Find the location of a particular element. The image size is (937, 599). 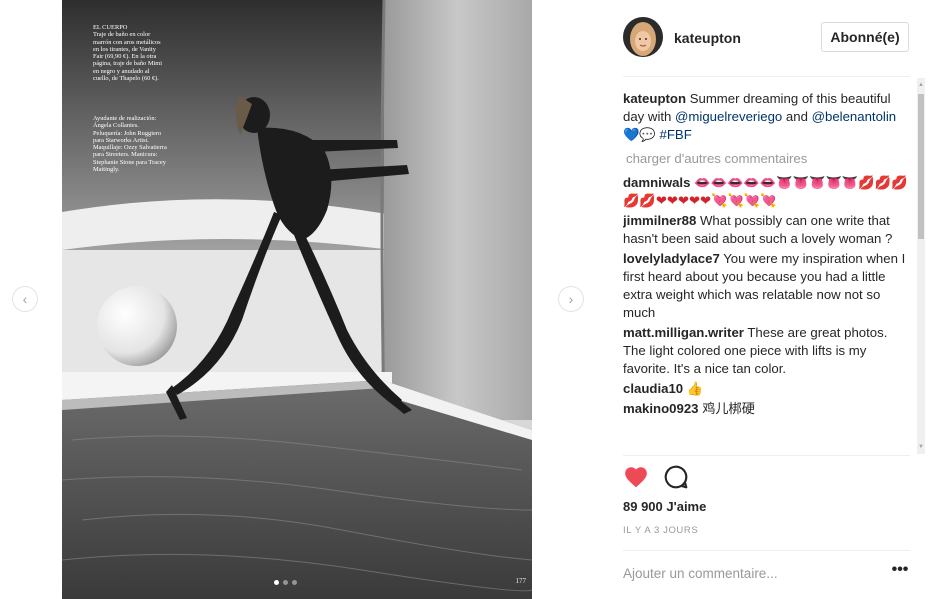

speech-bubble-icon: 💬 is located at coordinates (647, 134).